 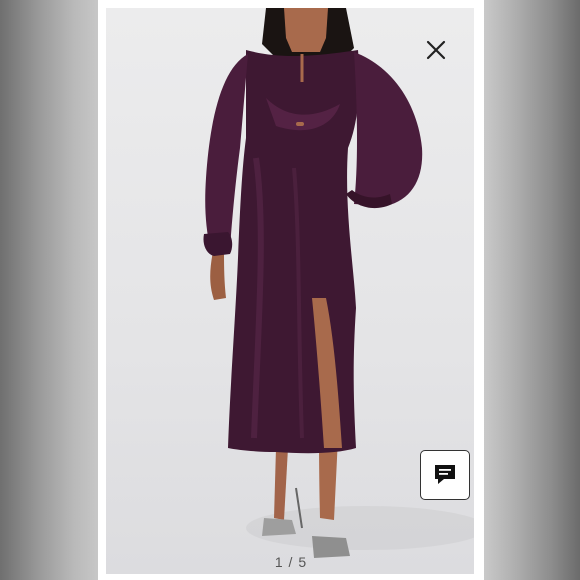 I want to click on image-counter: 1 / 5, so click(x=291, y=562).